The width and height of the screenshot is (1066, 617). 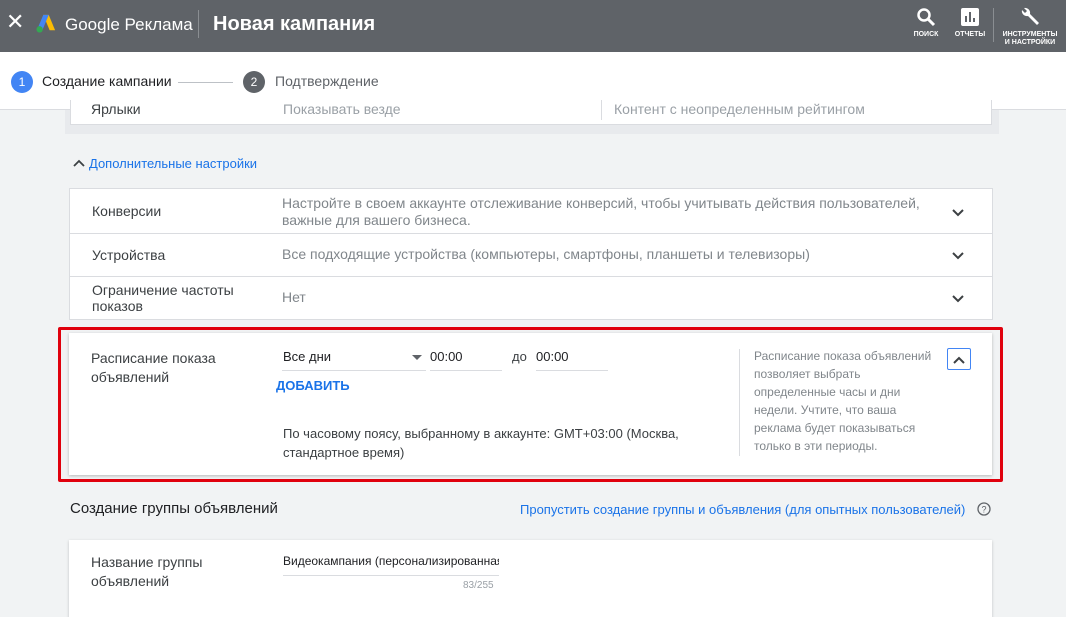 What do you see at coordinates (327, 81) in the screenshot?
I see `step-2-label: Подтверждение` at bounding box center [327, 81].